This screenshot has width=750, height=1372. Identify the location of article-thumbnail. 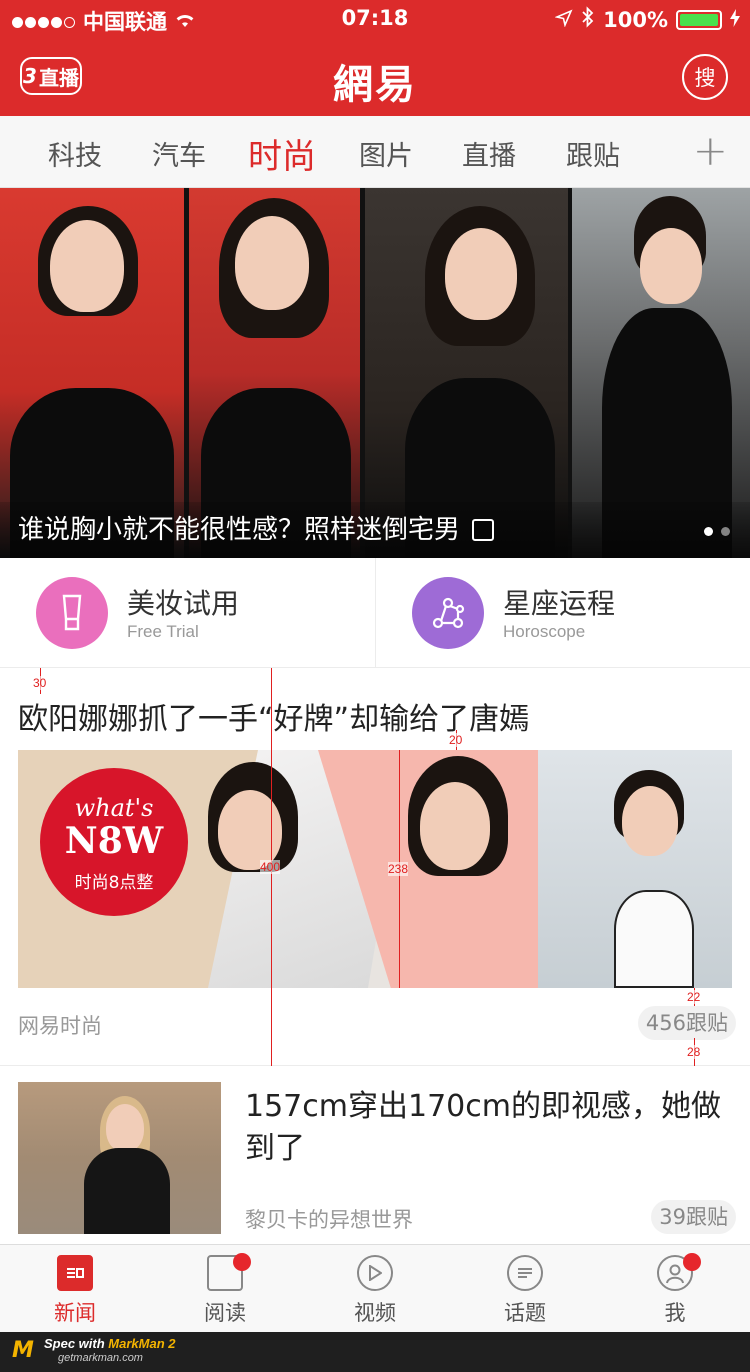
(119, 1158).